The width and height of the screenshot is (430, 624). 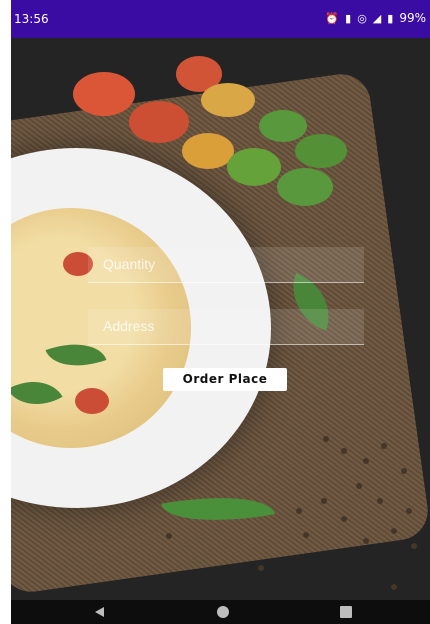 I want to click on battery-icon: ▮, so click(x=390, y=18).